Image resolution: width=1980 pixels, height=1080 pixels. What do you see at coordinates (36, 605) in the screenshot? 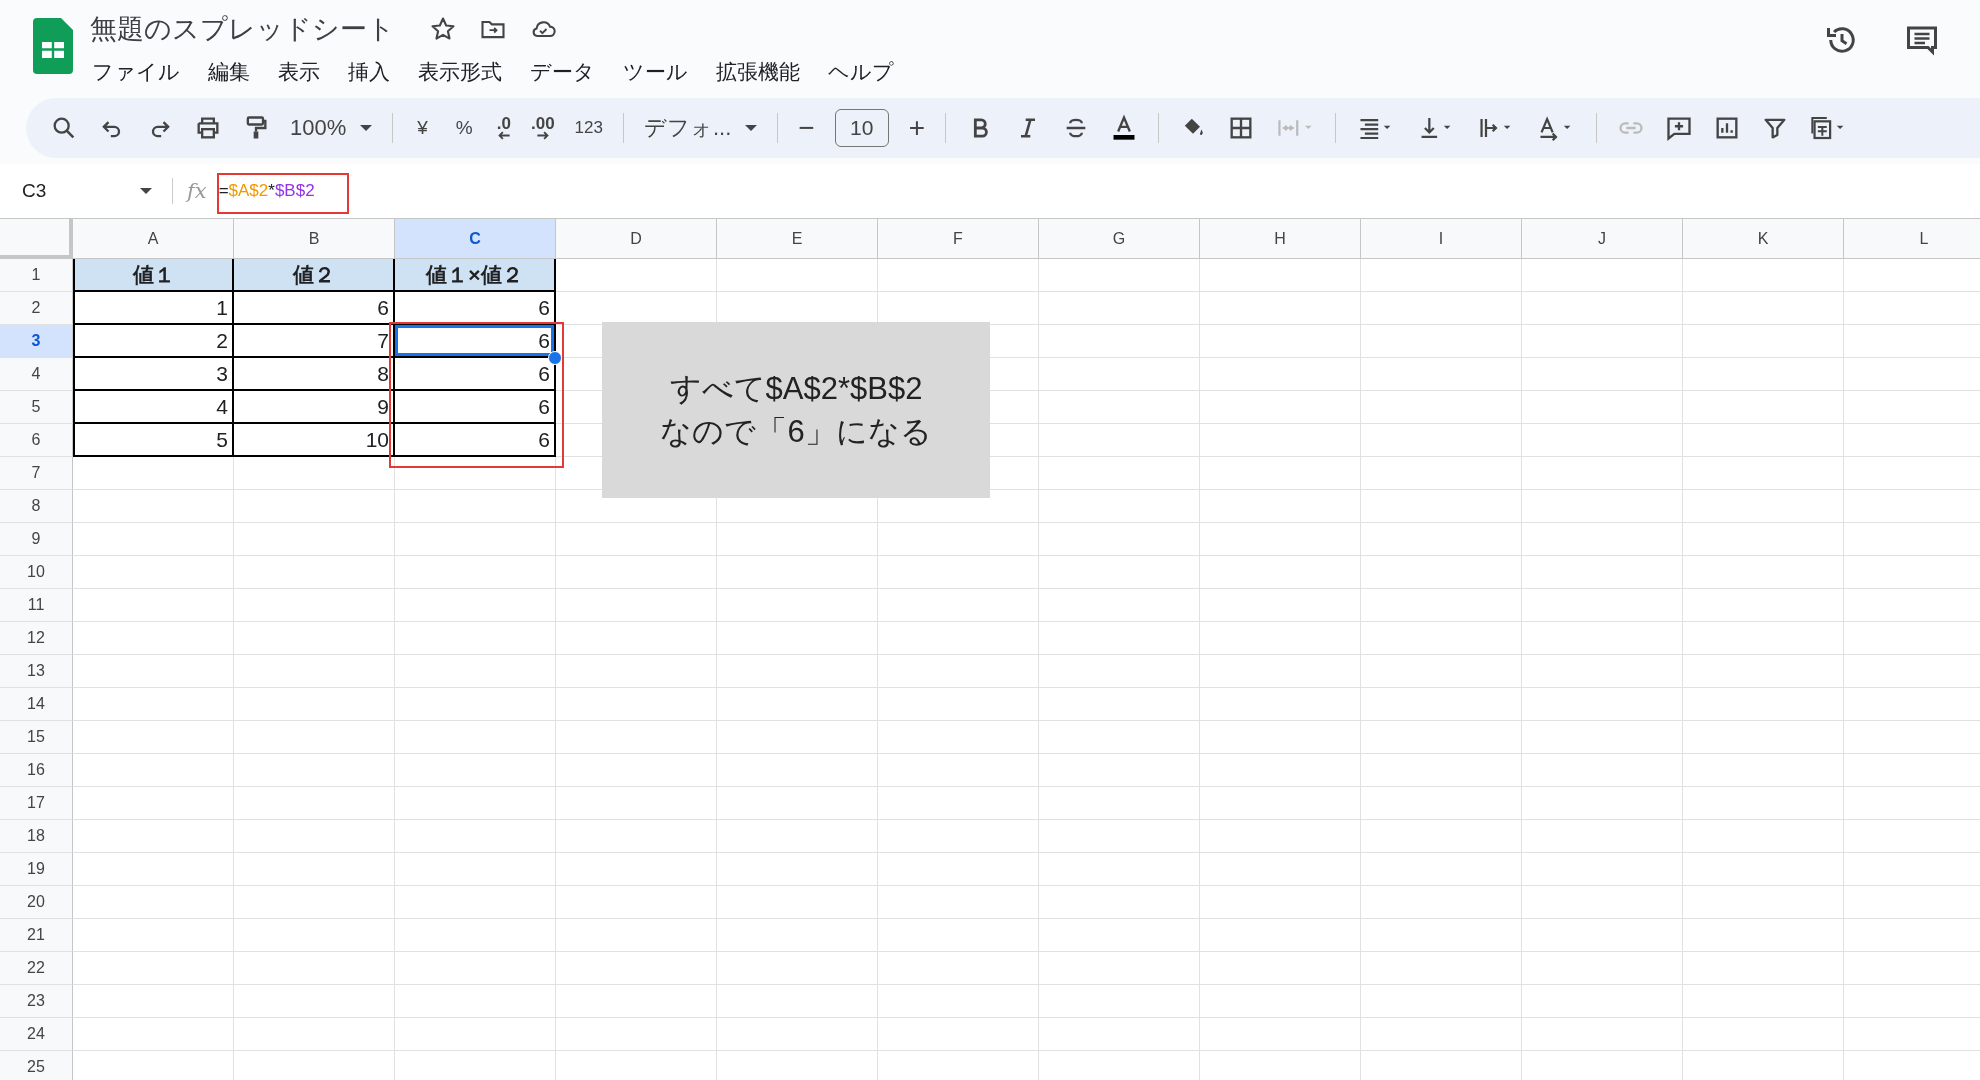
I see `row-header: 11` at bounding box center [36, 605].